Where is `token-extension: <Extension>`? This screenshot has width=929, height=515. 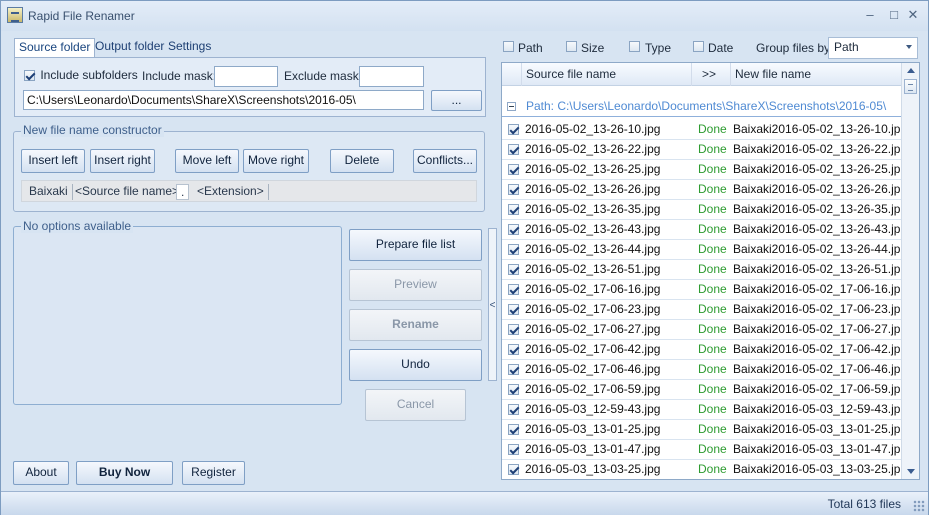 token-extension: <Extension> is located at coordinates (231, 192).